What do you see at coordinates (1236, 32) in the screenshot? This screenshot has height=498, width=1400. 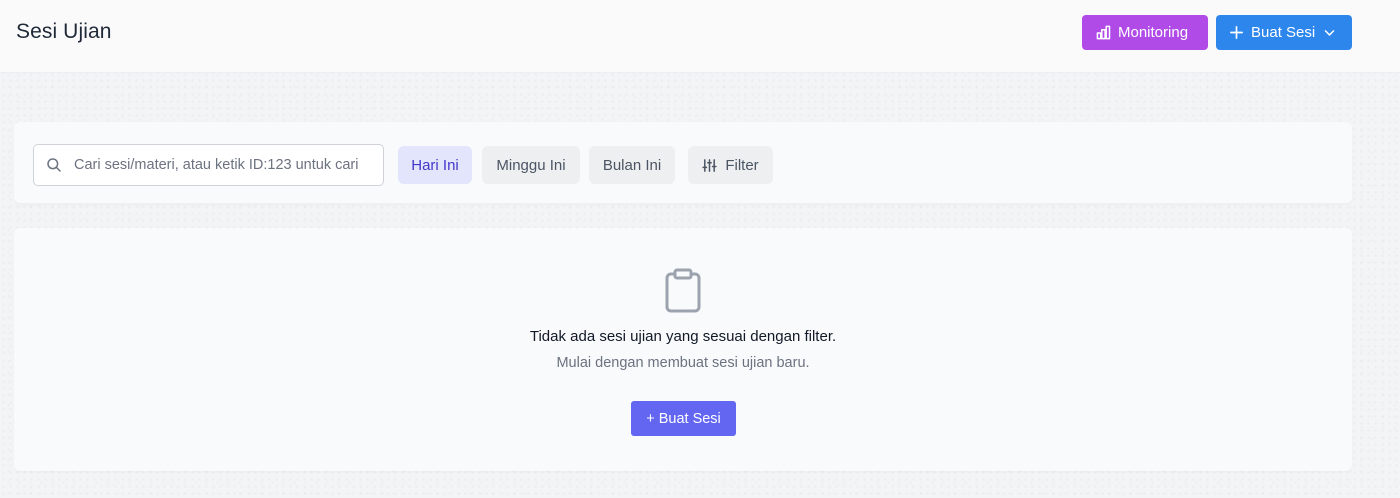 I see `plus-icon` at bounding box center [1236, 32].